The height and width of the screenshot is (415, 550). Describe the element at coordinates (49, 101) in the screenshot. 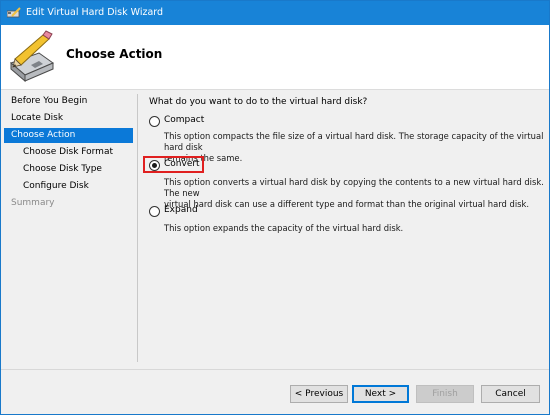

I see `step-label: Before You Begin` at that location.